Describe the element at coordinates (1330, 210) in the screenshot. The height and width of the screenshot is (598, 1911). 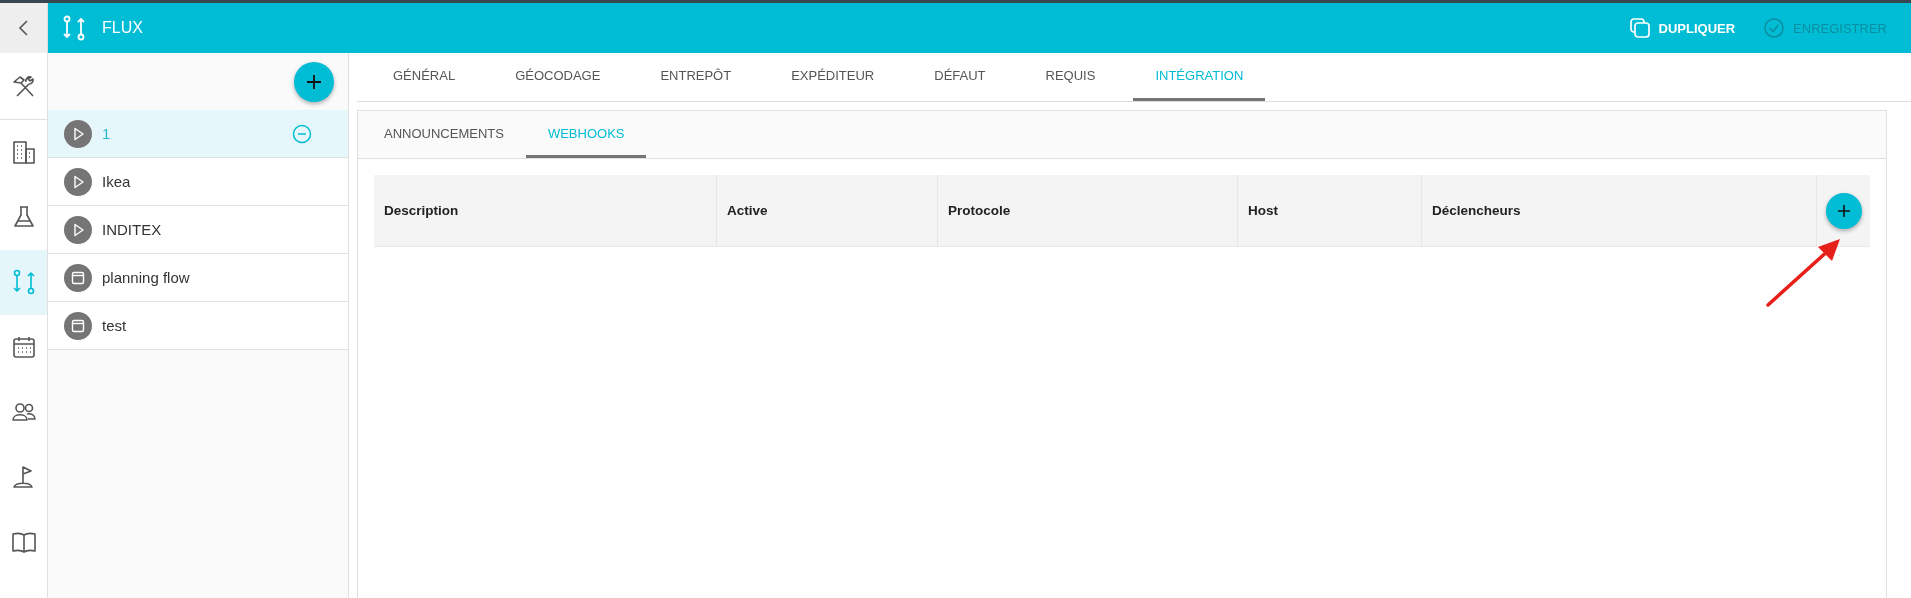
I see `column-header: Host` at that location.